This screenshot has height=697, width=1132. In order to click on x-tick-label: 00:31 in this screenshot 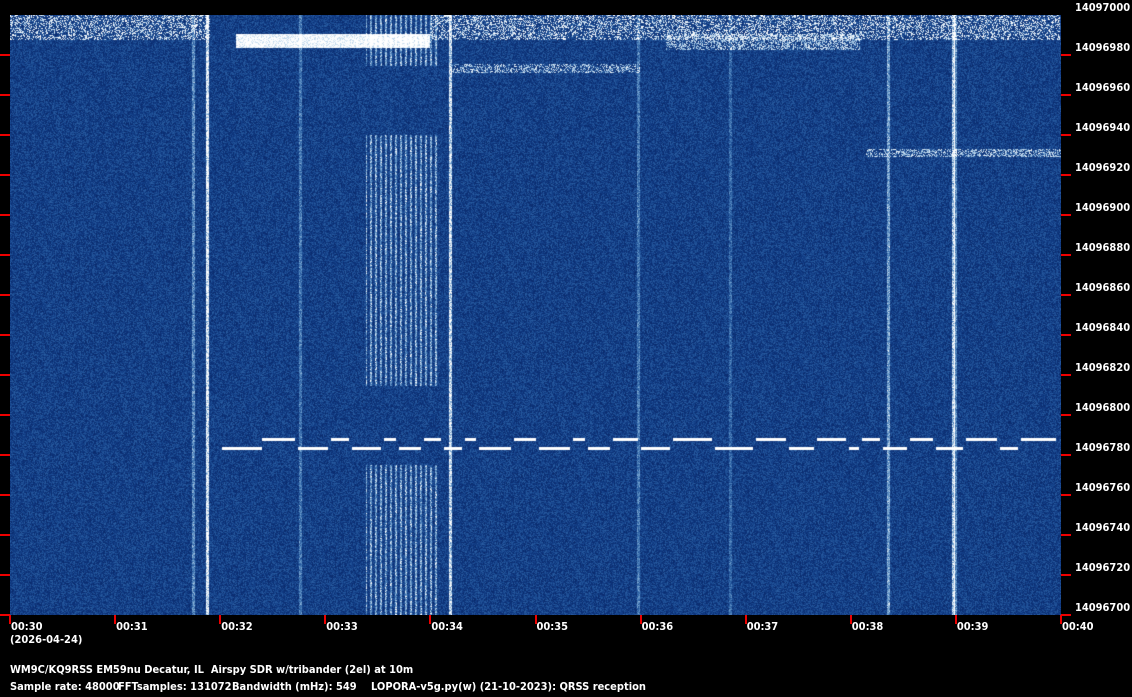, I will do `click(132, 626)`.